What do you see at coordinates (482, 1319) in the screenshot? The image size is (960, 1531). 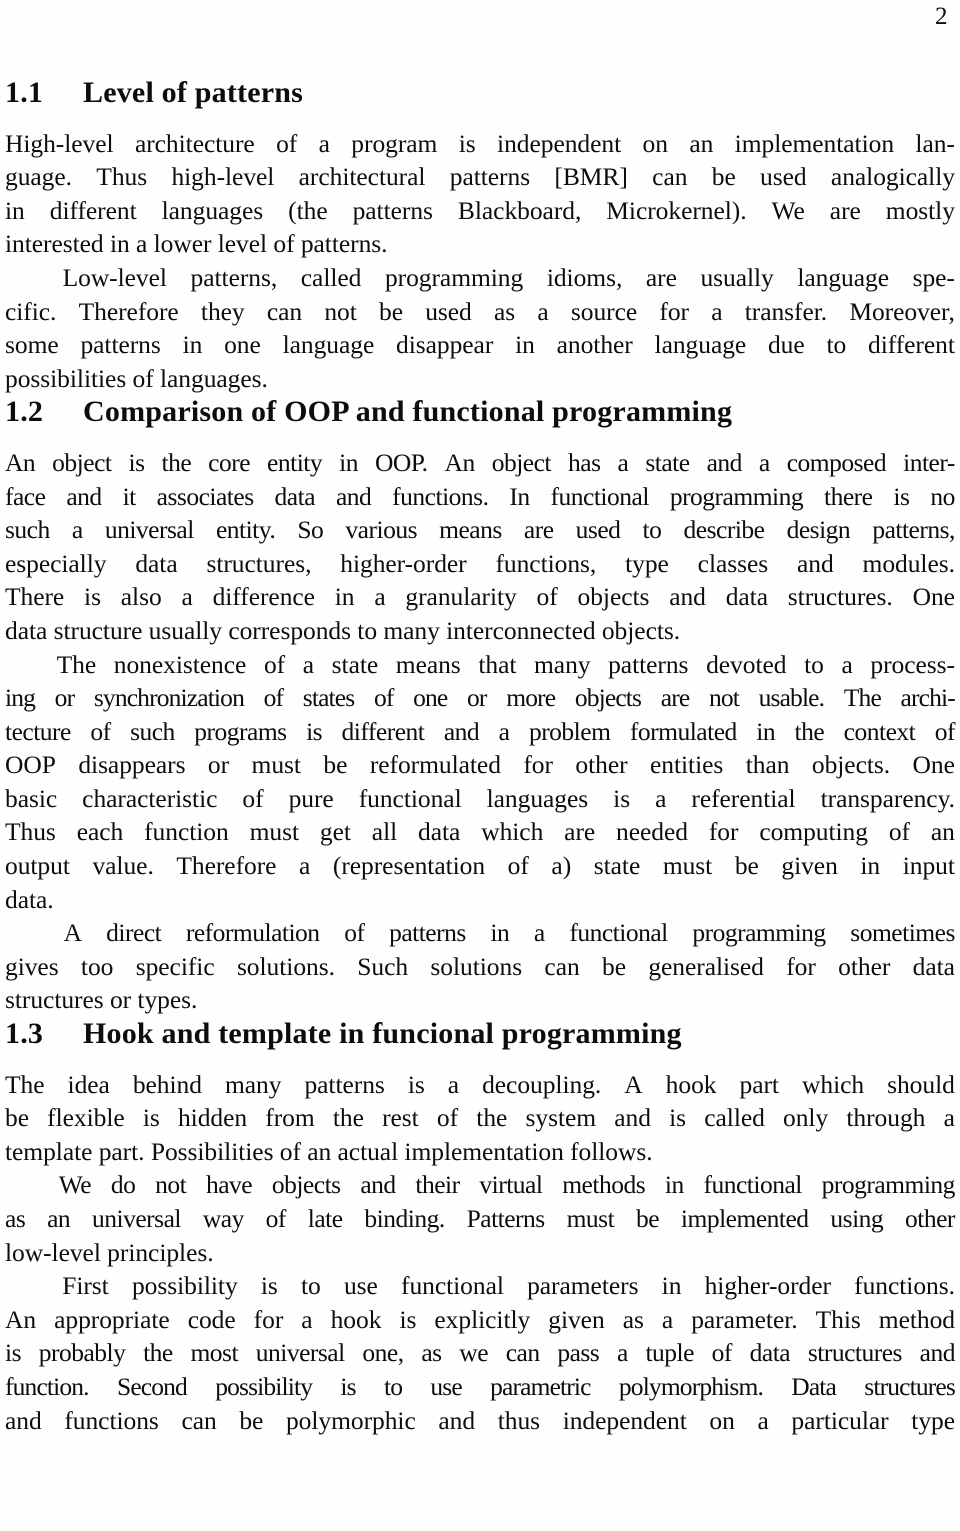 I see `word: explicitly` at bounding box center [482, 1319].